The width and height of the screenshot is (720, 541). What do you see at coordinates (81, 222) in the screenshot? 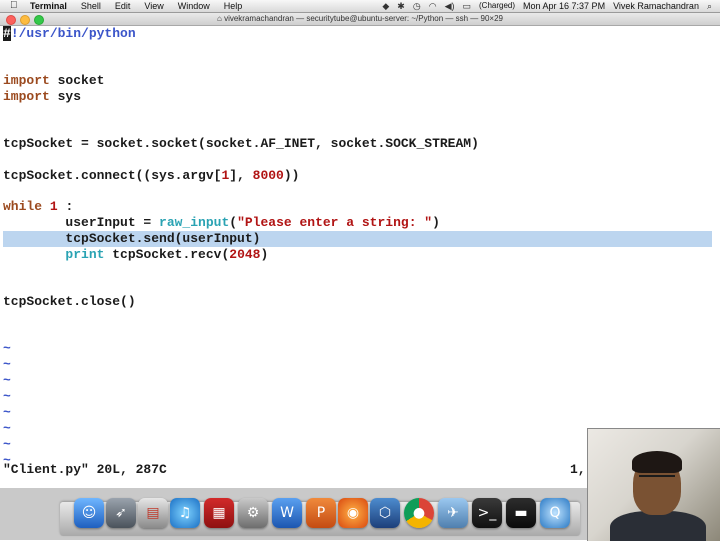
I see `code-text: userInput =` at bounding box center [81, 222].